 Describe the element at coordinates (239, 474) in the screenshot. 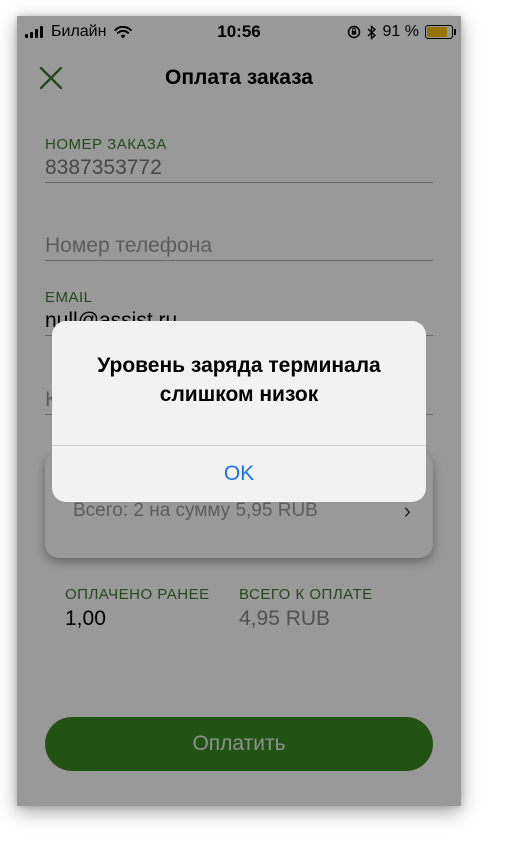

I see `alert-ok-button: OK` at that location.